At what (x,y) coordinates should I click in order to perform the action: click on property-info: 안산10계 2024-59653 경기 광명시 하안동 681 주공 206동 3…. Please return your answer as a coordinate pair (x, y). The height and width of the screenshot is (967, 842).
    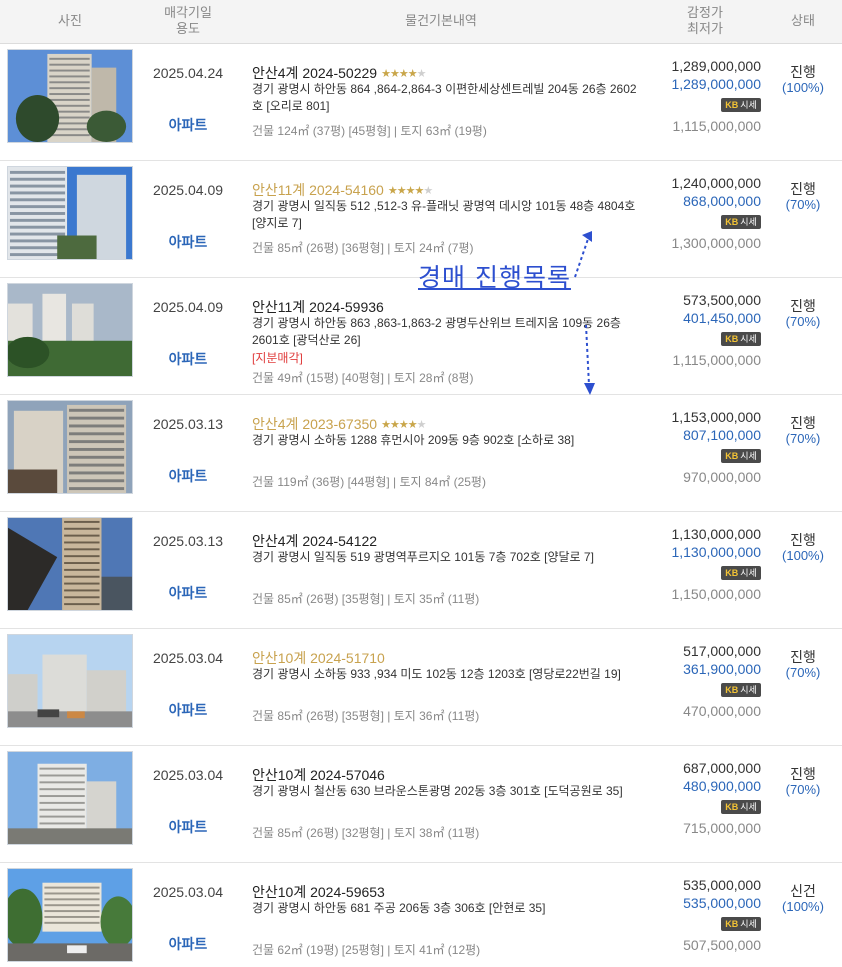
    Looking at the image, I should click on (450, 915).